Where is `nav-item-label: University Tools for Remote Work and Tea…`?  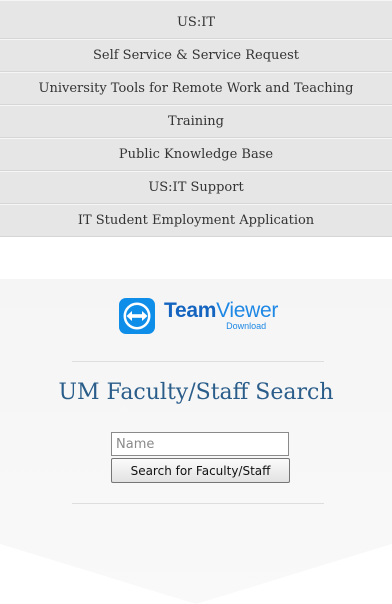
nav-item-label: University Tools for Remote Work and Tea… is located at coordinates (196, 88).